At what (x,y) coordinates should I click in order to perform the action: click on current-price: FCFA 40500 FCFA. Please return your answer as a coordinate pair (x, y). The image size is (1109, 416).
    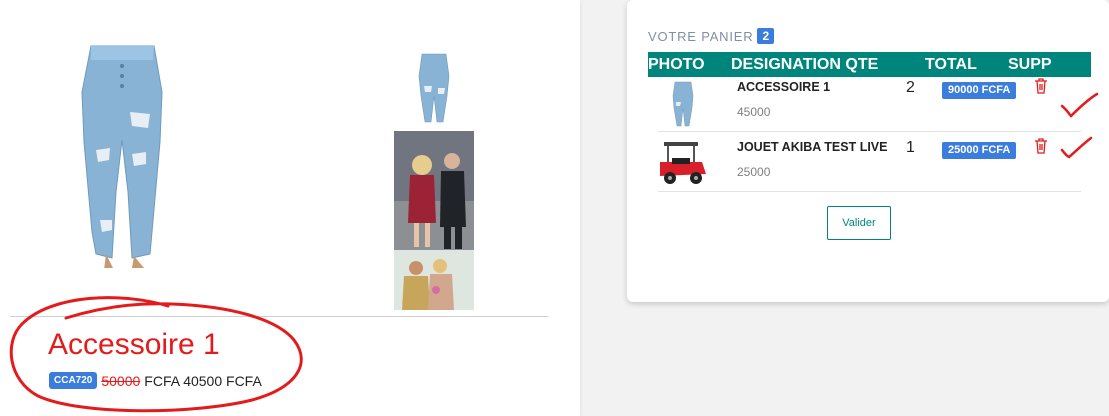
    Looking at the image, I should click on (203, 380).